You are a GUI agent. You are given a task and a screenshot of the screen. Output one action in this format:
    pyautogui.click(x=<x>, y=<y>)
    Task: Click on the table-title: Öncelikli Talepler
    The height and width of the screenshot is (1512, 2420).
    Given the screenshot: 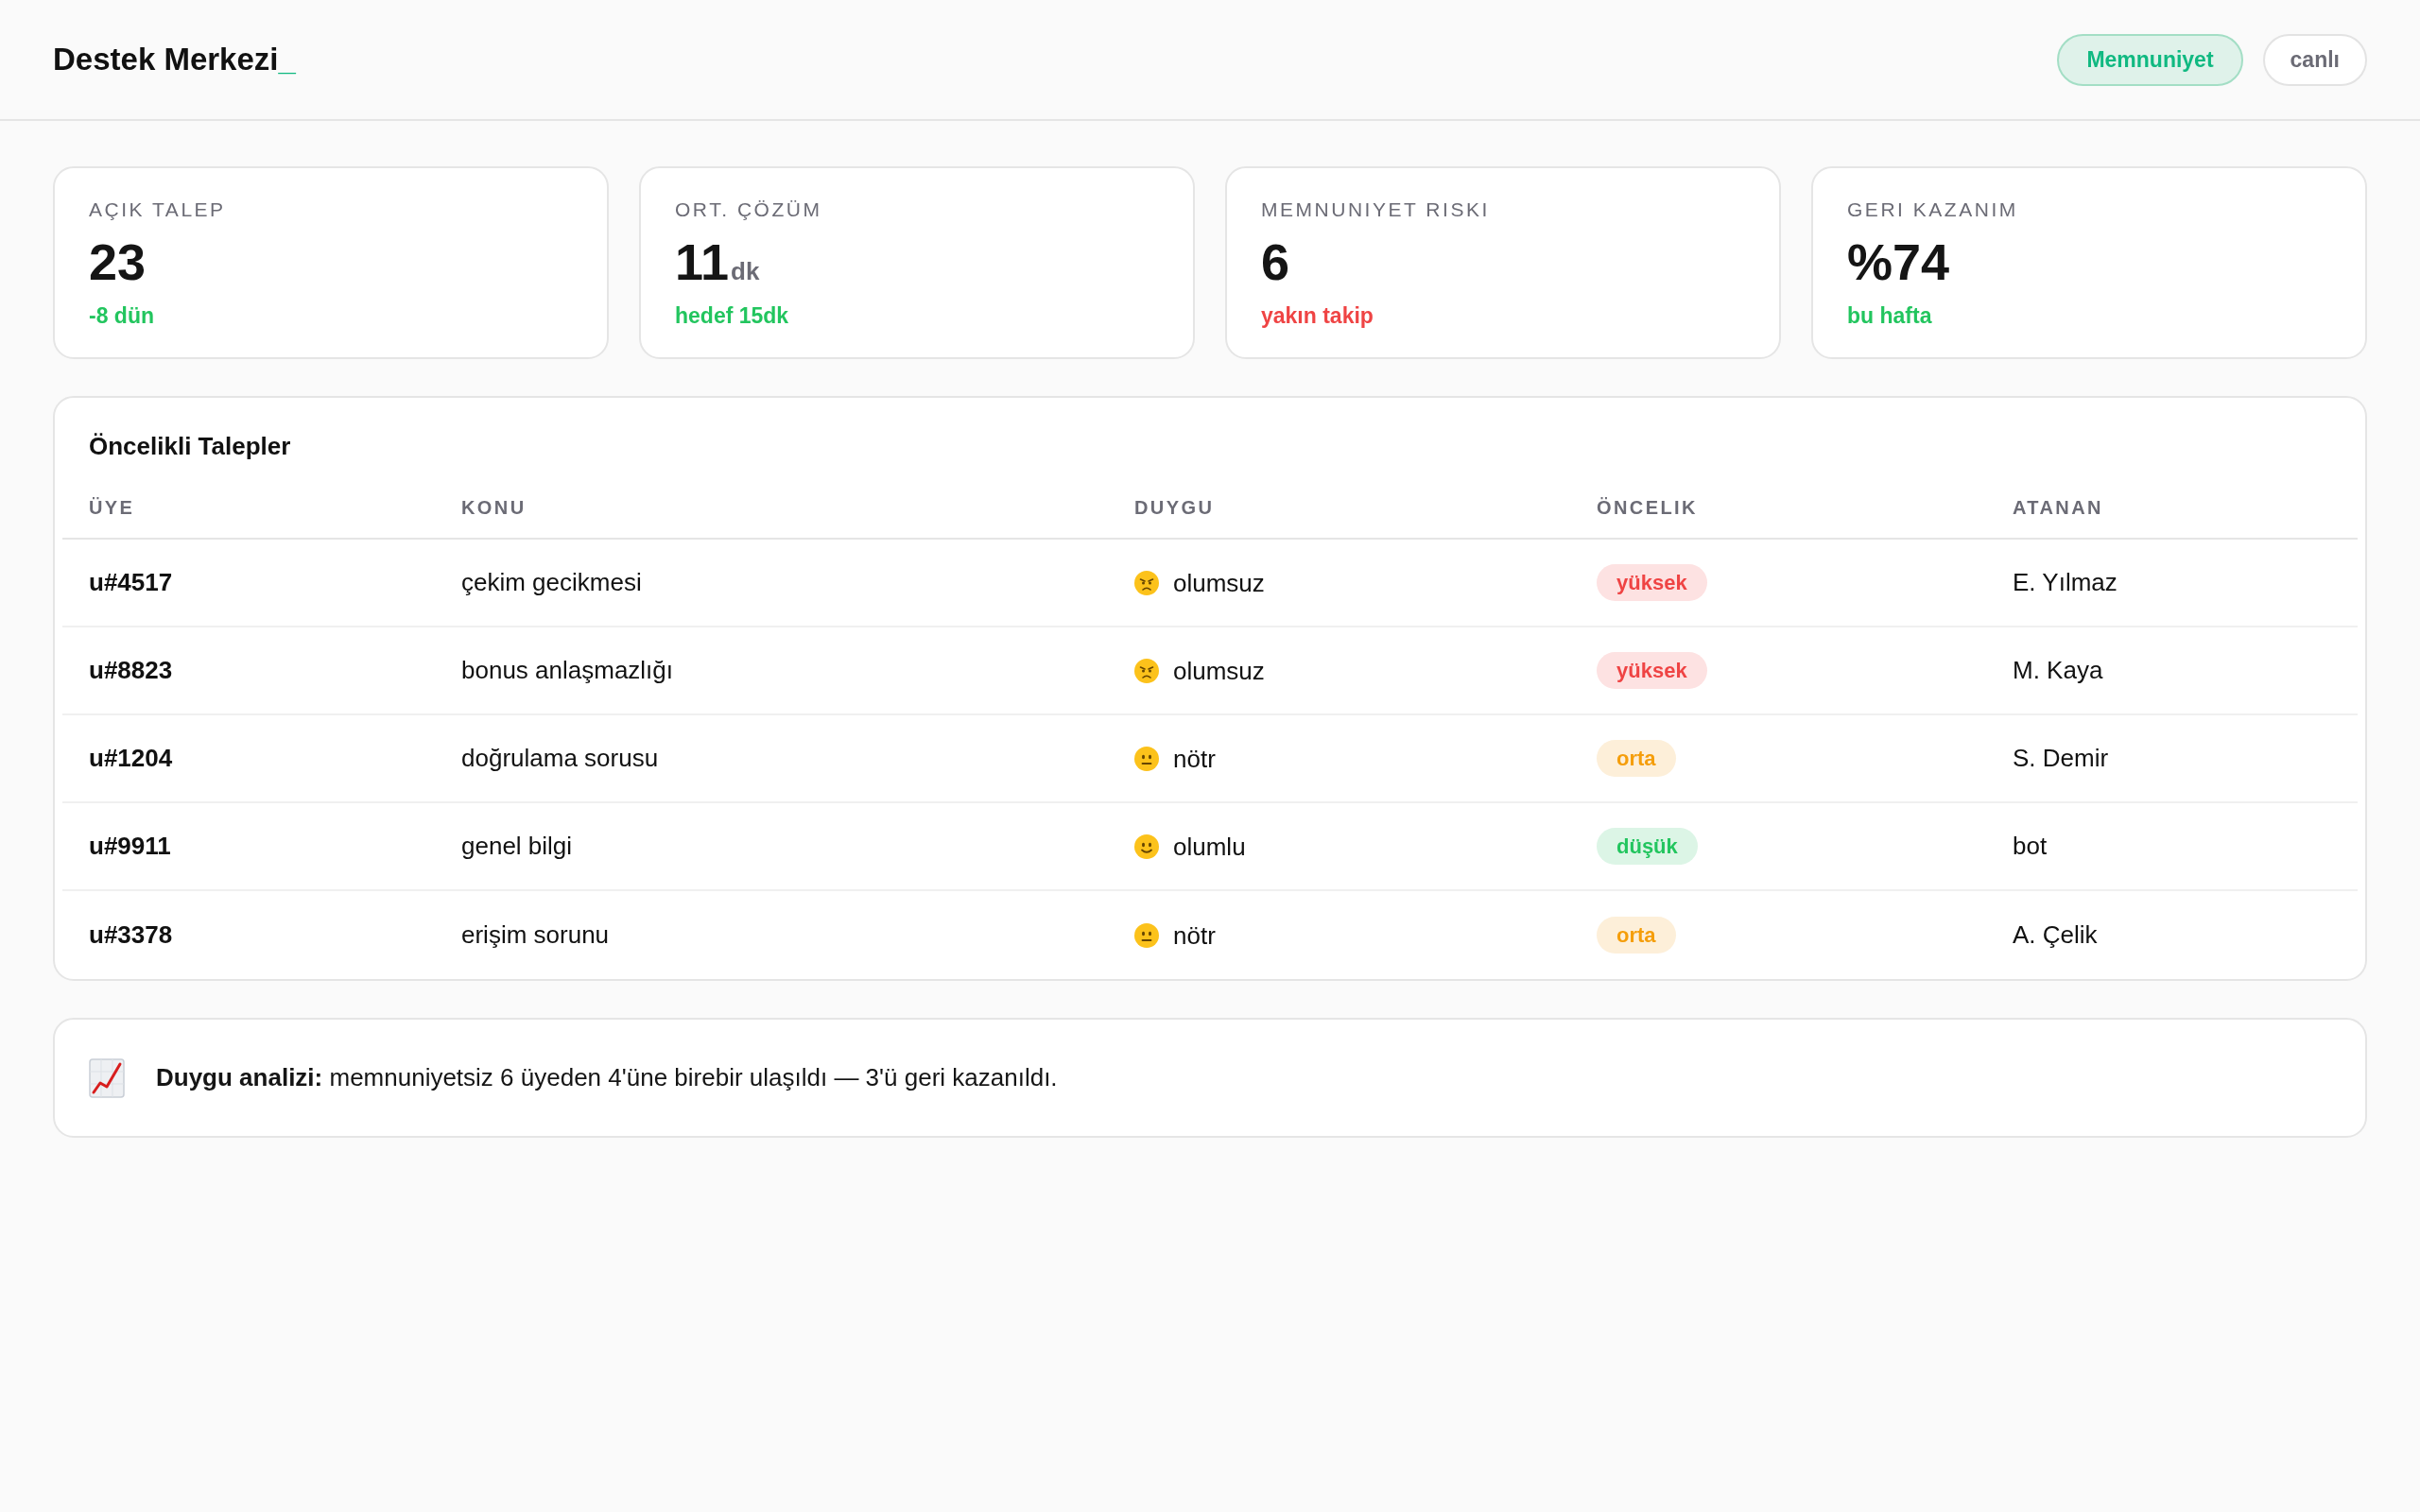 What is the action you would take?
    pyautogui.click(x=190, y=446)
    